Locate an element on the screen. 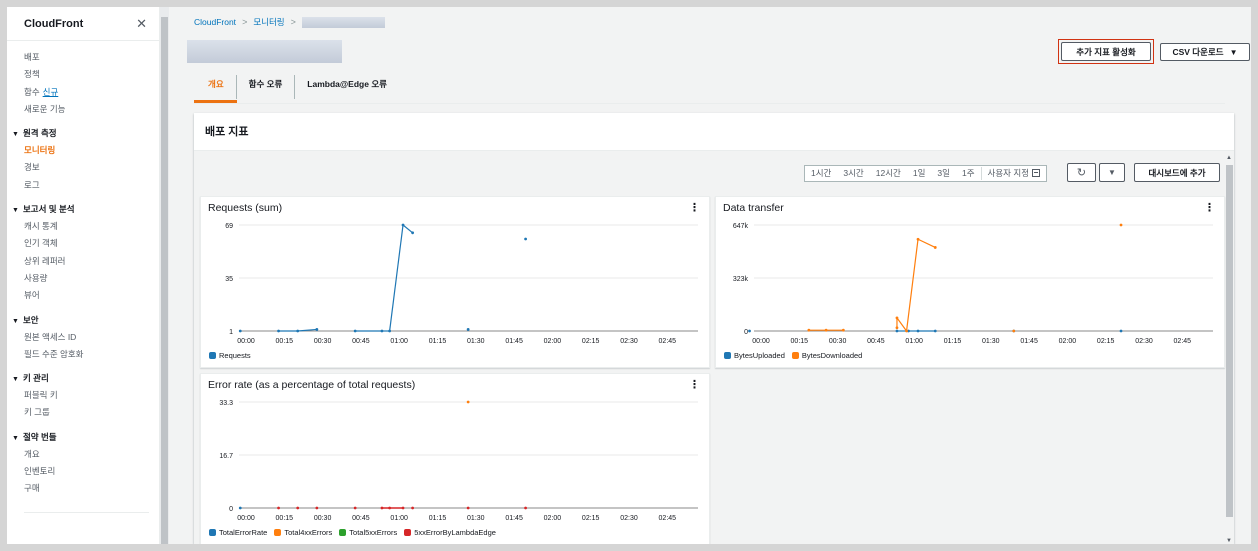 The image size is (1258, 551). range-1w: 1주 is located at coordinates (968, 173).